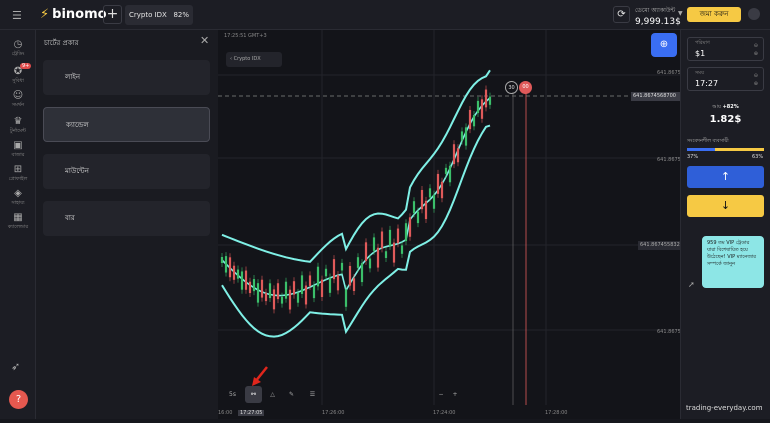 This screenshot has width=770, height=423. Describe the element at coordinates (18, 126) in the screenshot. I see `sidebar-item-tournaments: ♛ টুর্নামেন্ট` at that location.